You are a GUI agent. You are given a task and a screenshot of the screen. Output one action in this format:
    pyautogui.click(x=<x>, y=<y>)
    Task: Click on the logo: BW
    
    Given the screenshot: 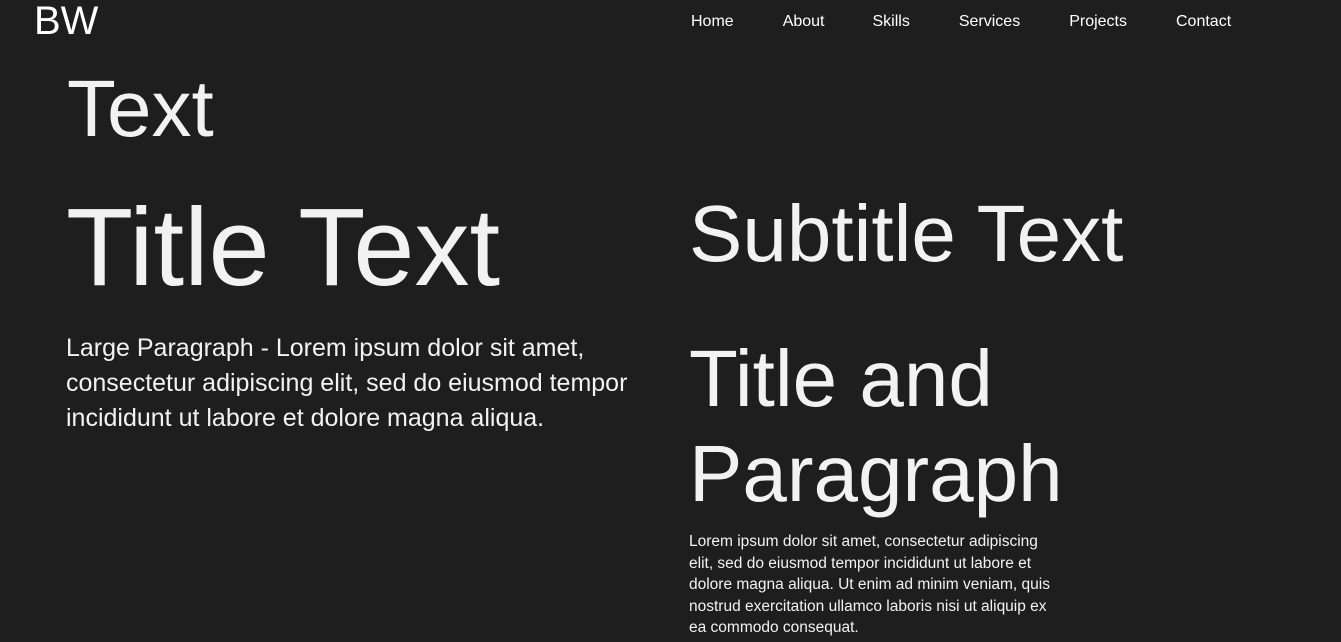 What is the action you would take?
    pyautogui.click(x=66, y=22)
    